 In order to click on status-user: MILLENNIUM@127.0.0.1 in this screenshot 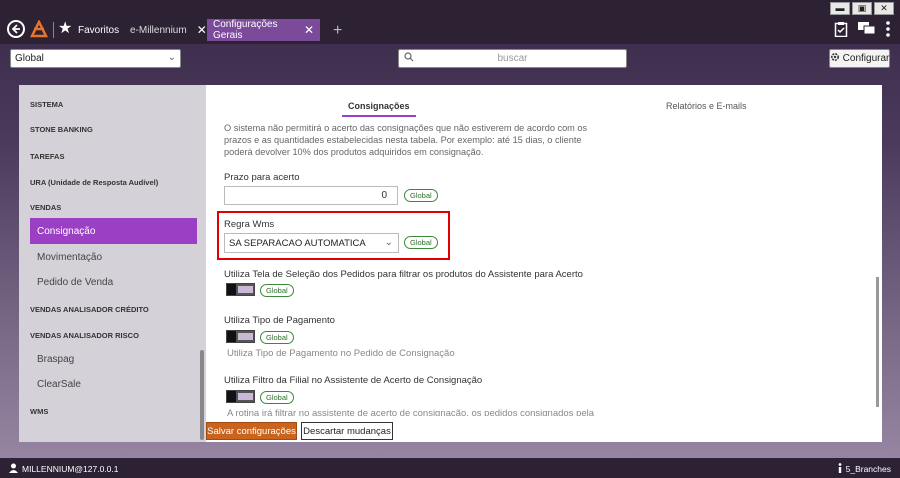, I will do `click(64, 469)`.